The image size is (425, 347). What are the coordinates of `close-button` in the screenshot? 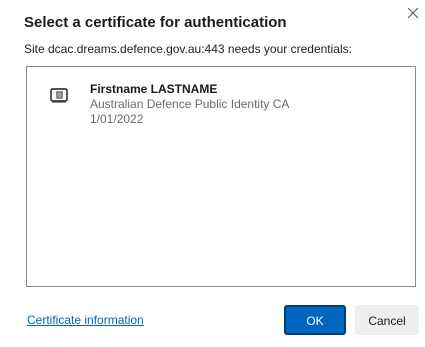 It's located at (413, 13).